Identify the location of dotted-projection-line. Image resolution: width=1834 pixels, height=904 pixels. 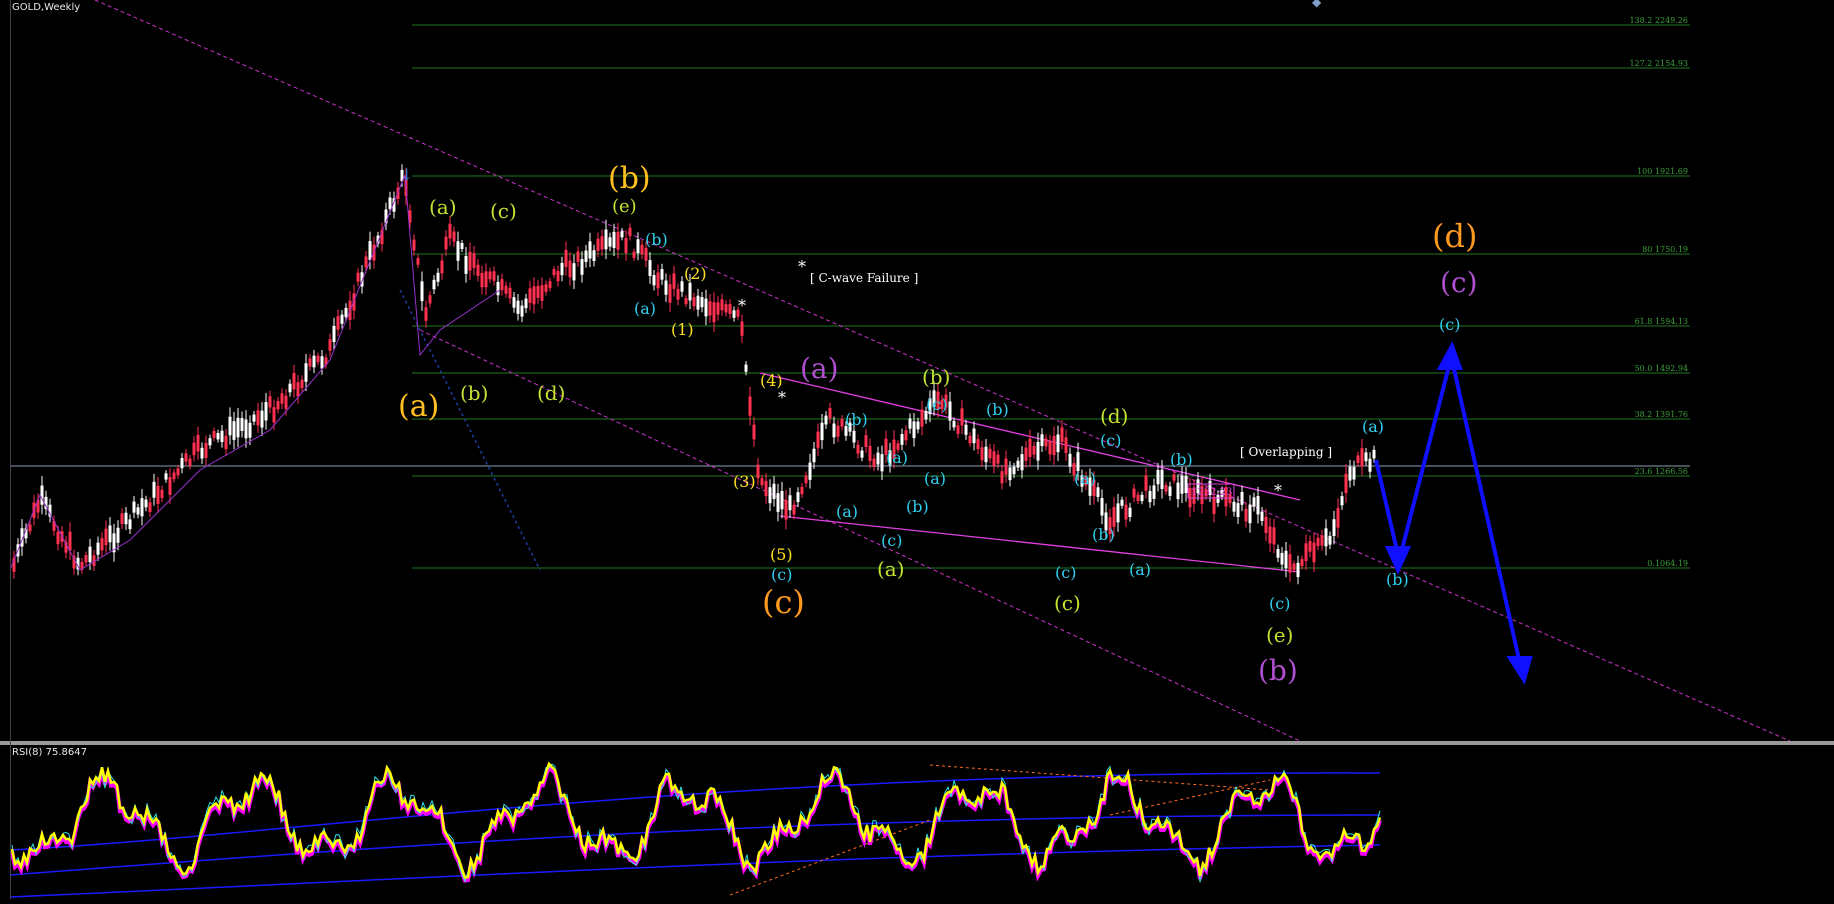
(470, 430).